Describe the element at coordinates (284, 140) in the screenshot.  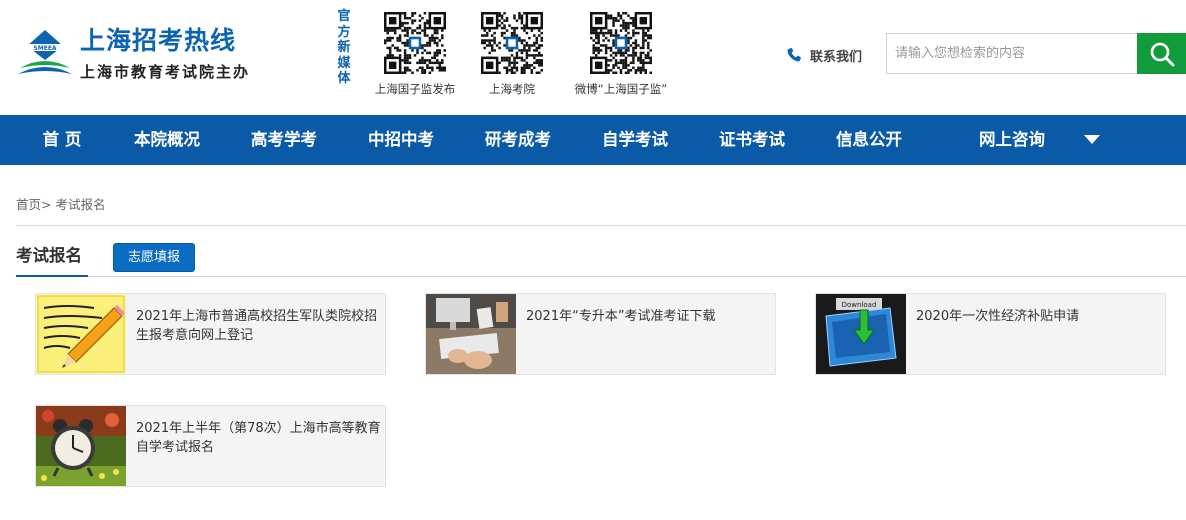
I see `nav-item-gaokao: 高考学考` at that location.